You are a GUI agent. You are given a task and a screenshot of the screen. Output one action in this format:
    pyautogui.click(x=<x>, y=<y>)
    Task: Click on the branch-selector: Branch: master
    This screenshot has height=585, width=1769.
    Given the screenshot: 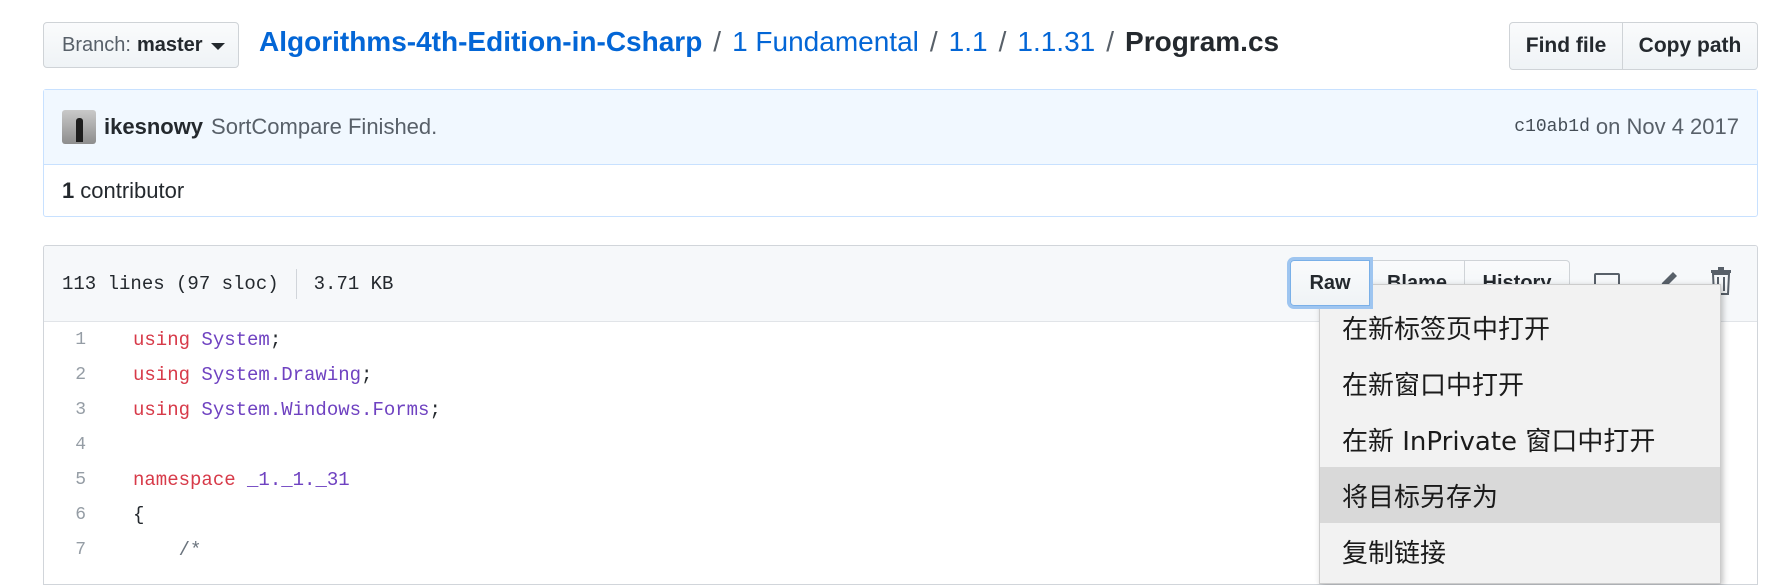 What is the action you would take?
    pyautogui.click(x=141, y=45)
    